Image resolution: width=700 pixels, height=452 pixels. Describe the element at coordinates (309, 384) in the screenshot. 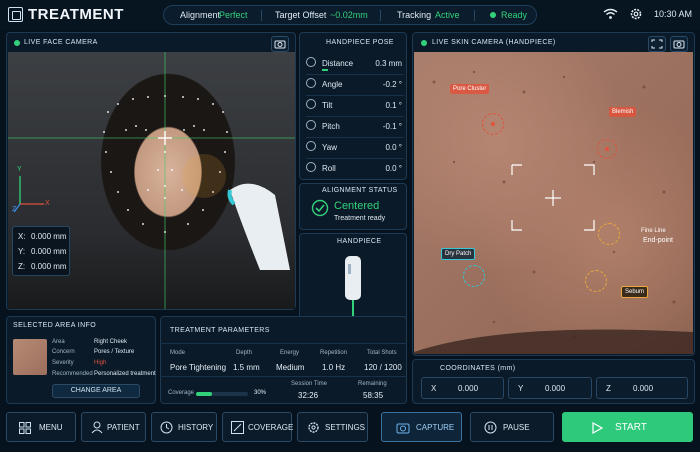

I see `session-time-label: Session Time` at that location.